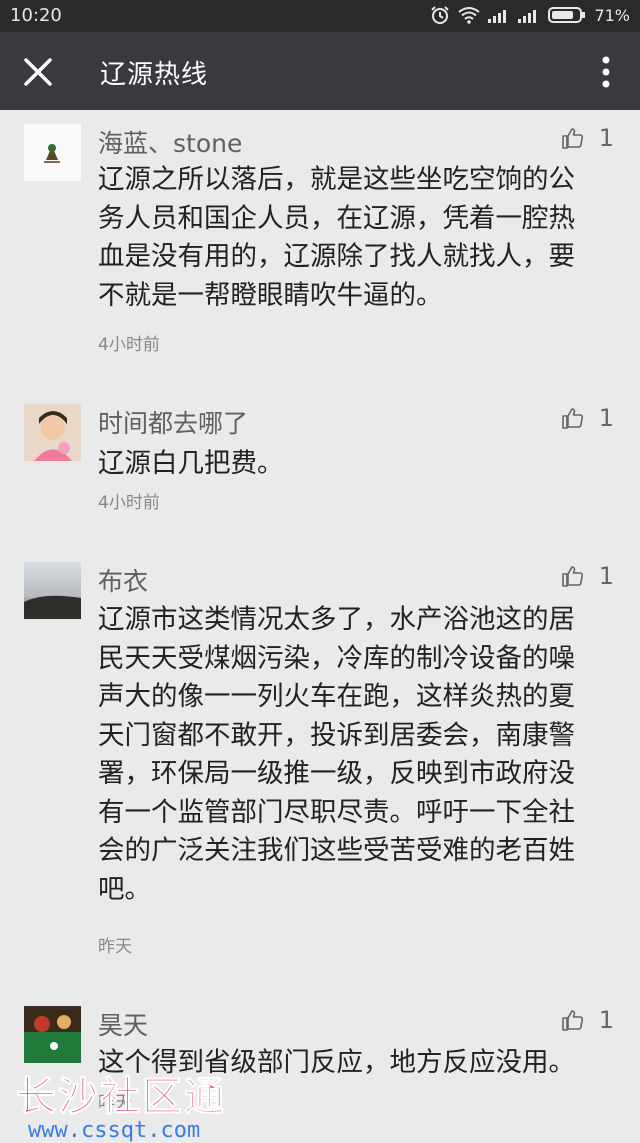  I want to click on status-bar: 10:20 71%, so click(320, 16).